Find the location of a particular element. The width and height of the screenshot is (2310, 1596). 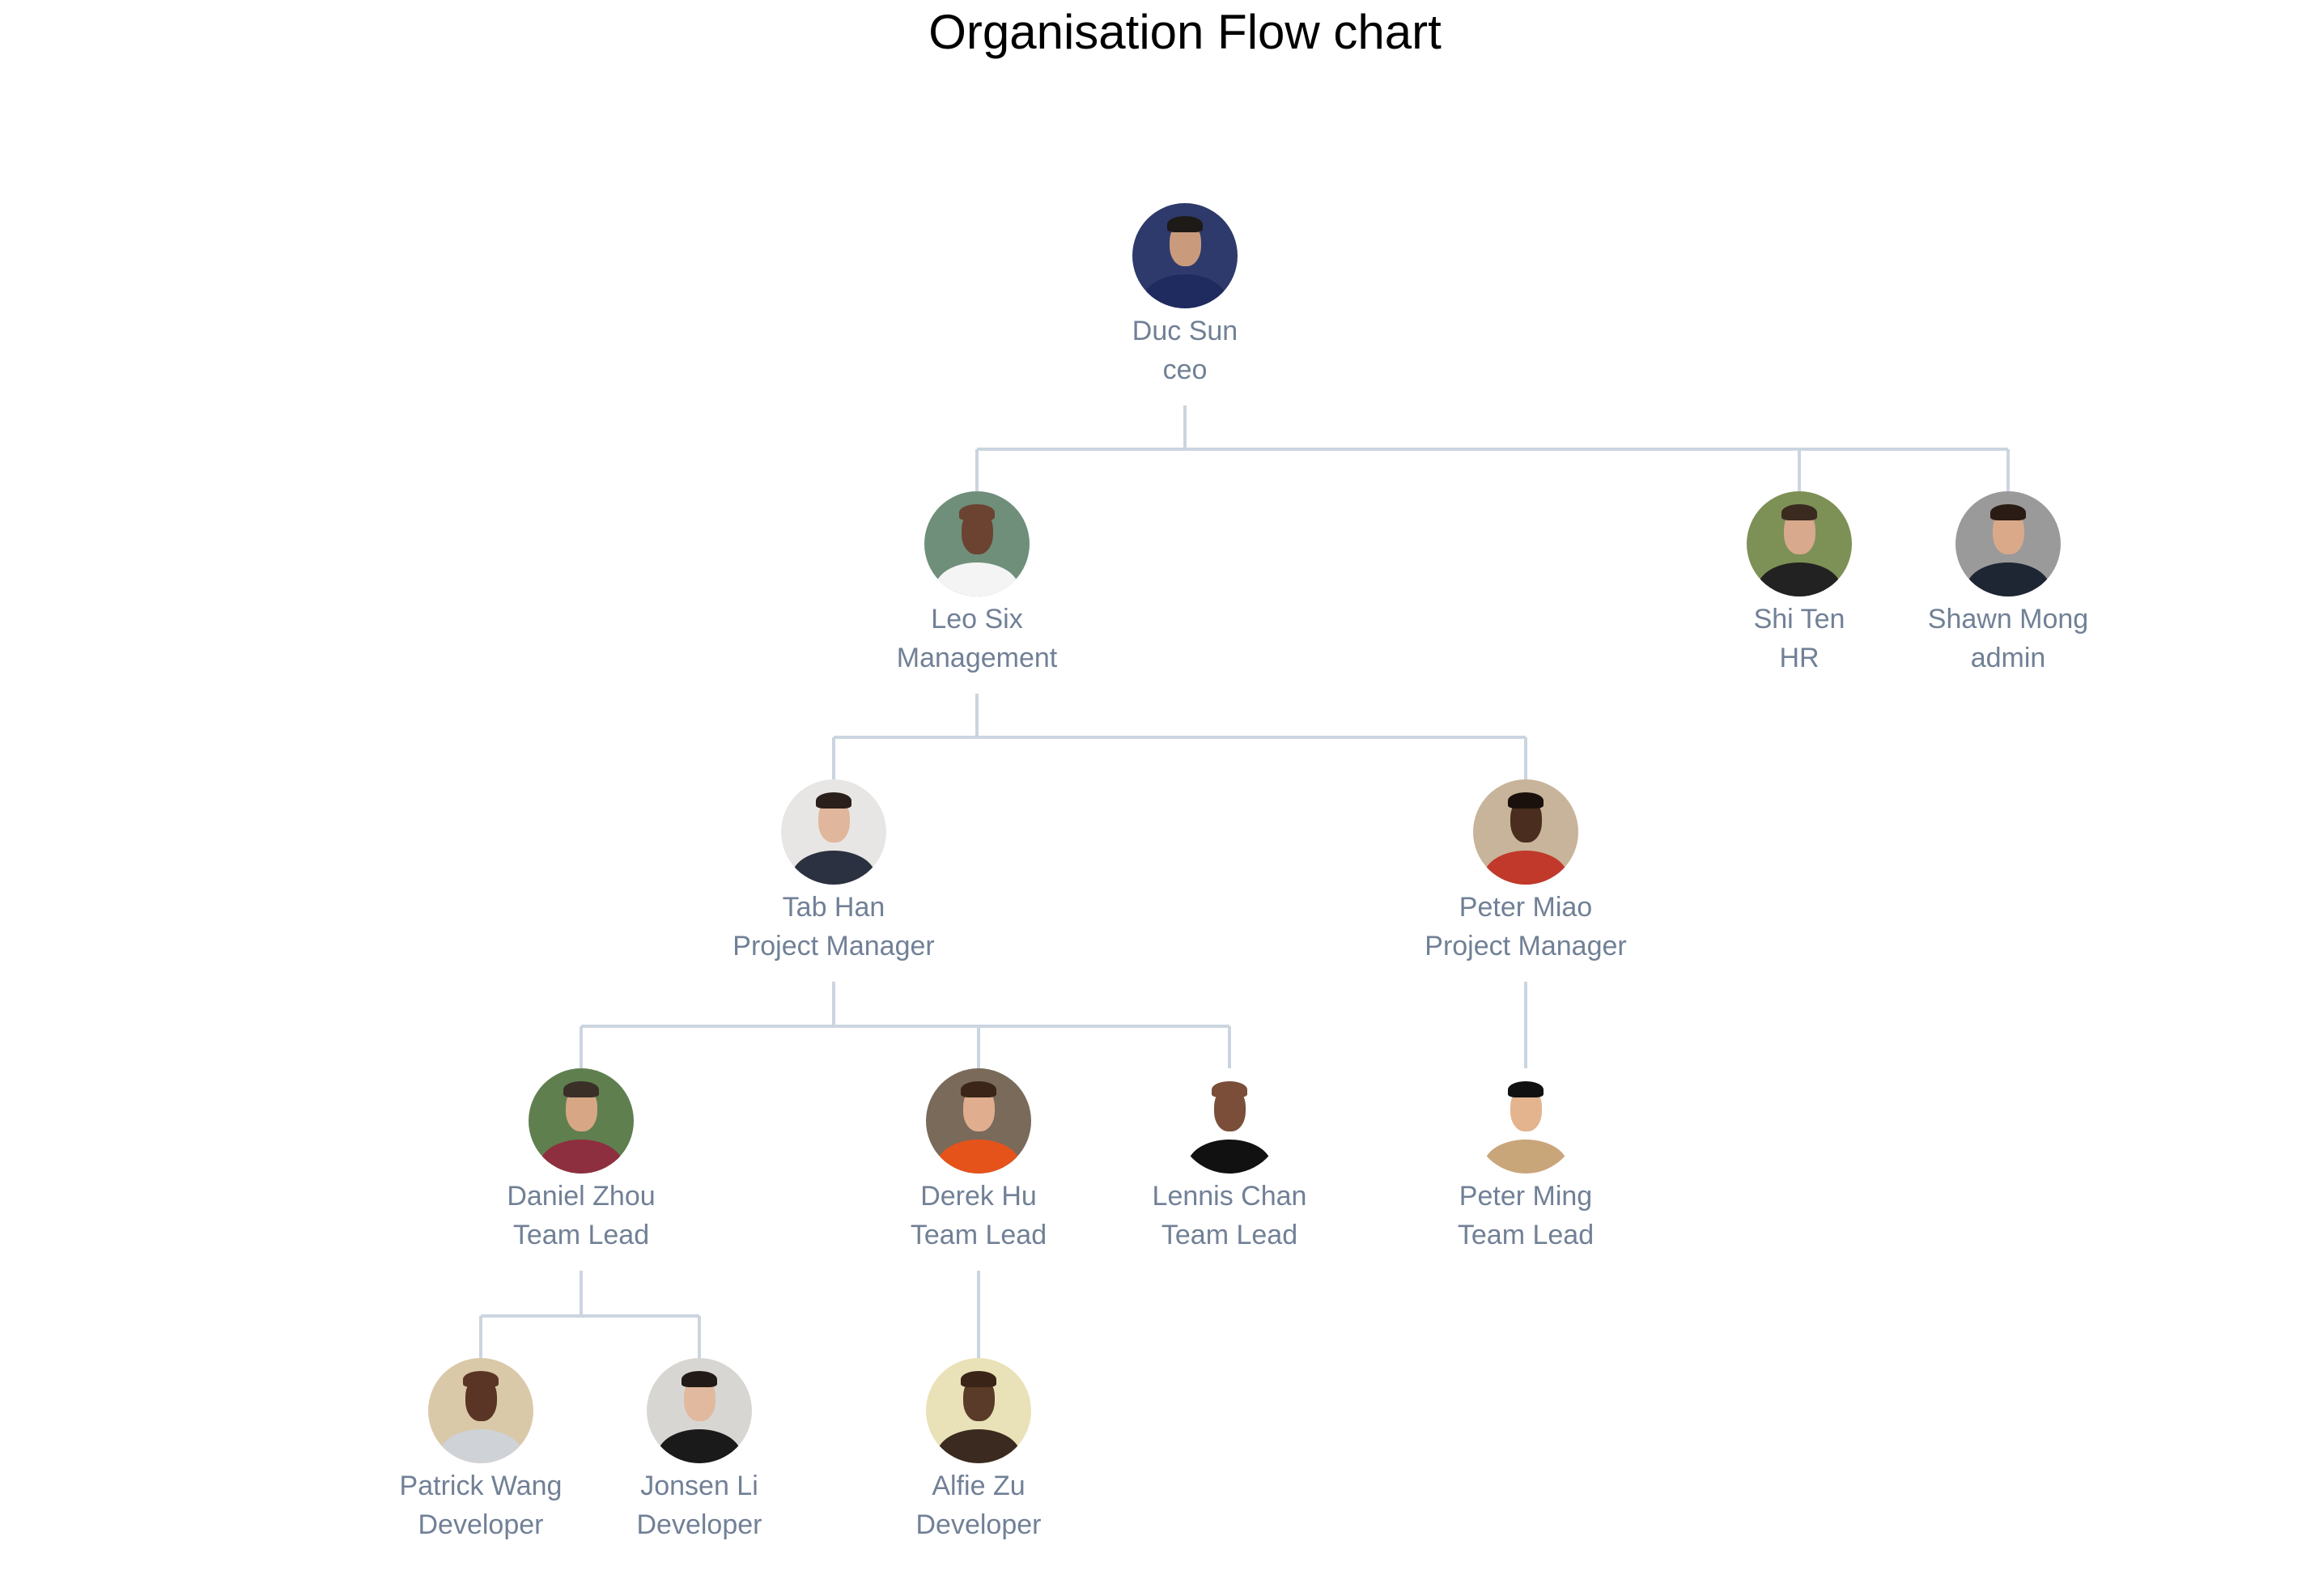

node-name: Daniel Zhou is located at coordinates (581, 1197).